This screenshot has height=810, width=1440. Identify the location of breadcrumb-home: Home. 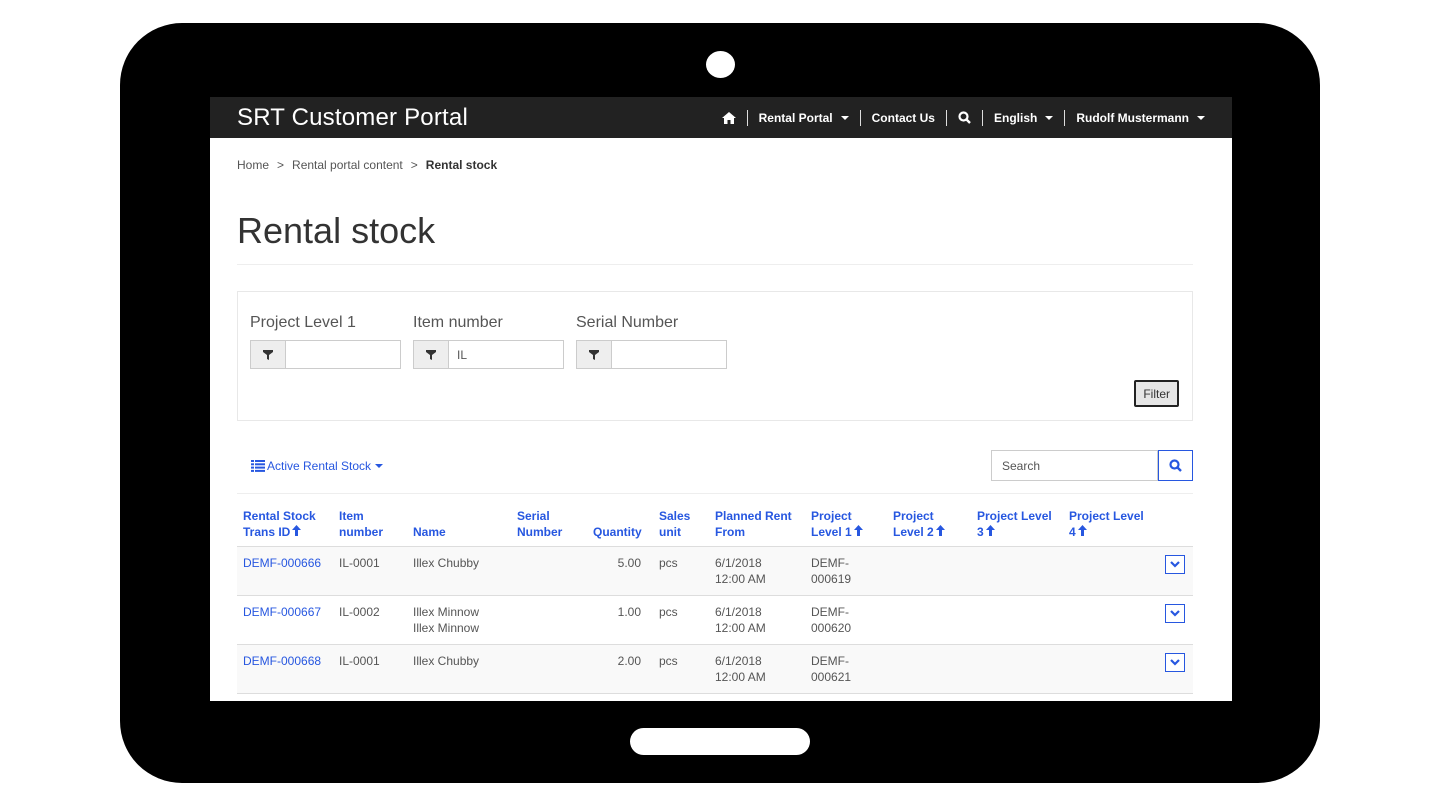
(253, 165).